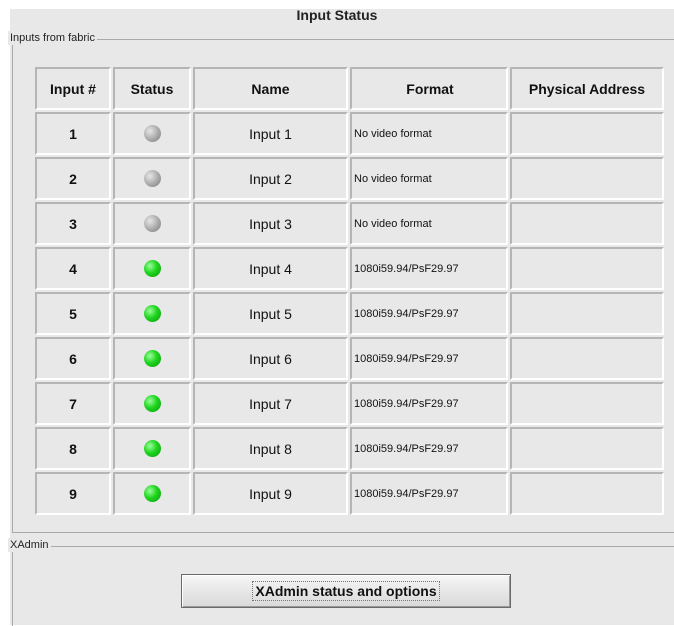 This screenshot has height=626, width=674. I want to click on xadmin-status-button: XAdmin status and options, so click(346, 591).